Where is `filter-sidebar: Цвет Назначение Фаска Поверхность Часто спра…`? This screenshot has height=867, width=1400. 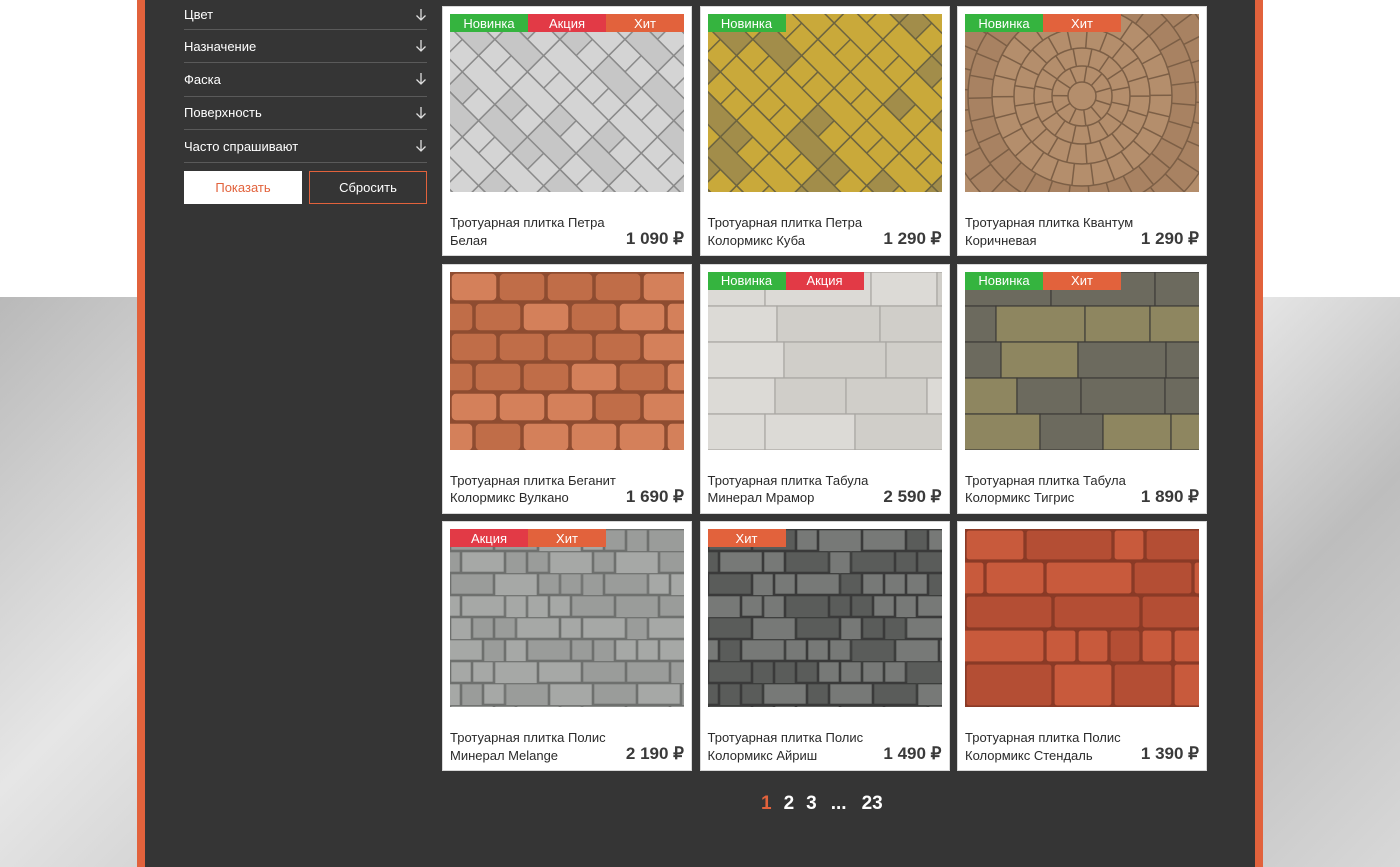 filter-sidebar: Цвет Назначение Фаска Поверхность Часто спра… is located at coordinates (305, 102).